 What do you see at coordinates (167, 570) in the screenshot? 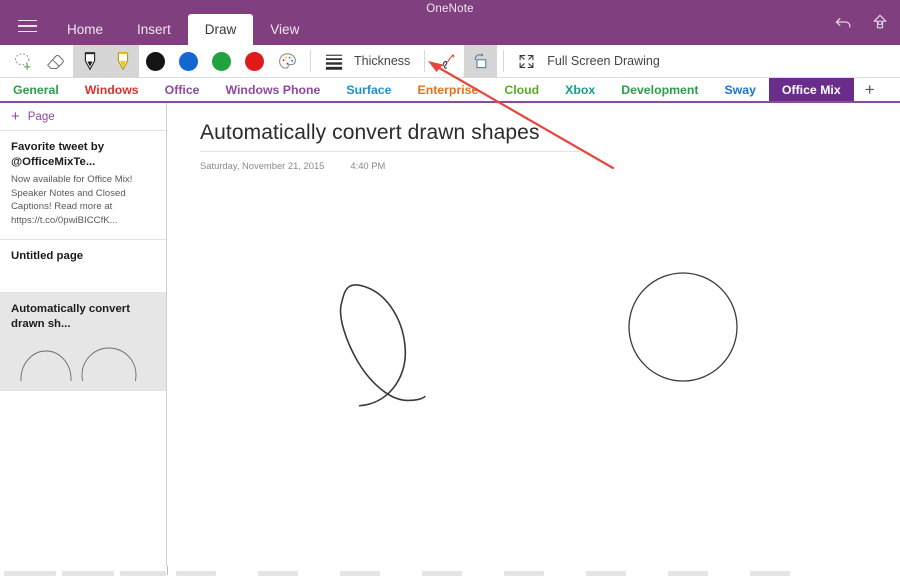
I see `scroll-divider` at bounding box center [167, 570].